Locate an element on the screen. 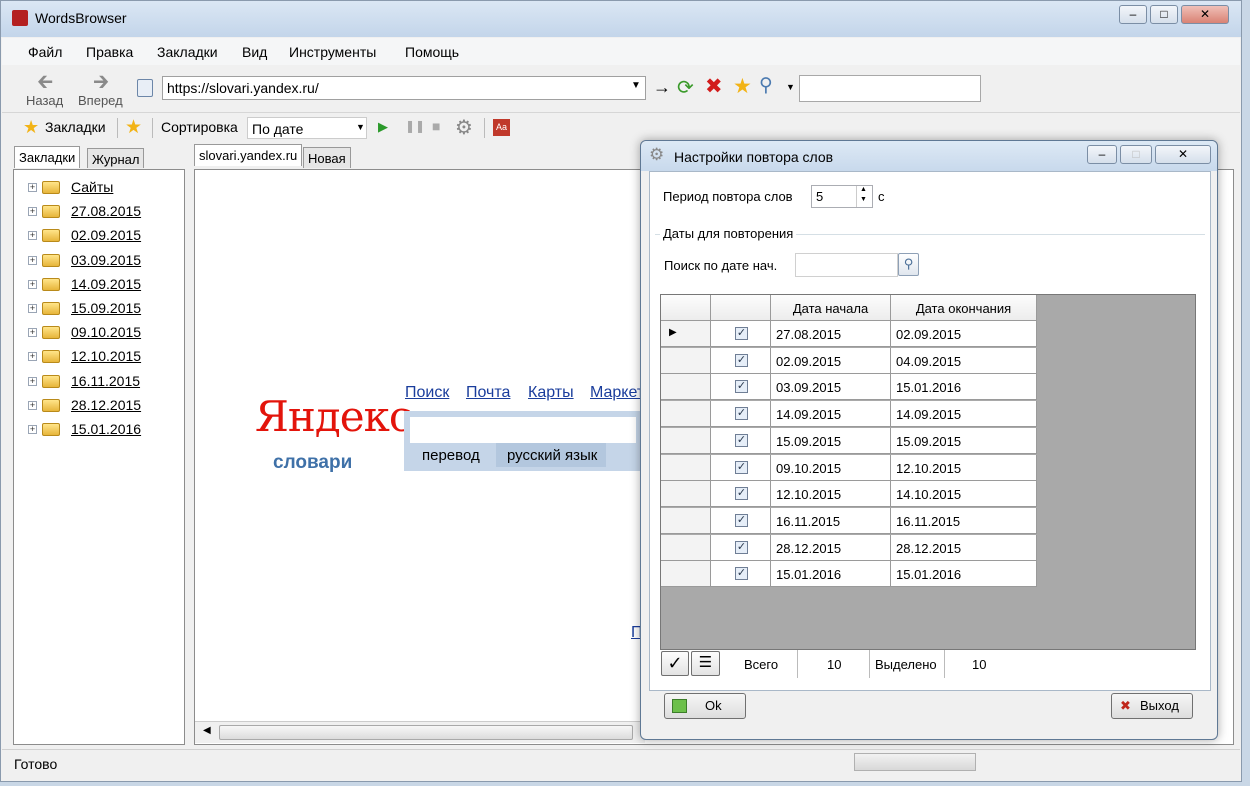 This screenshot has width=1250, height=786. row-start-date: 15.01.2016 is located at coordinates (831, 574).